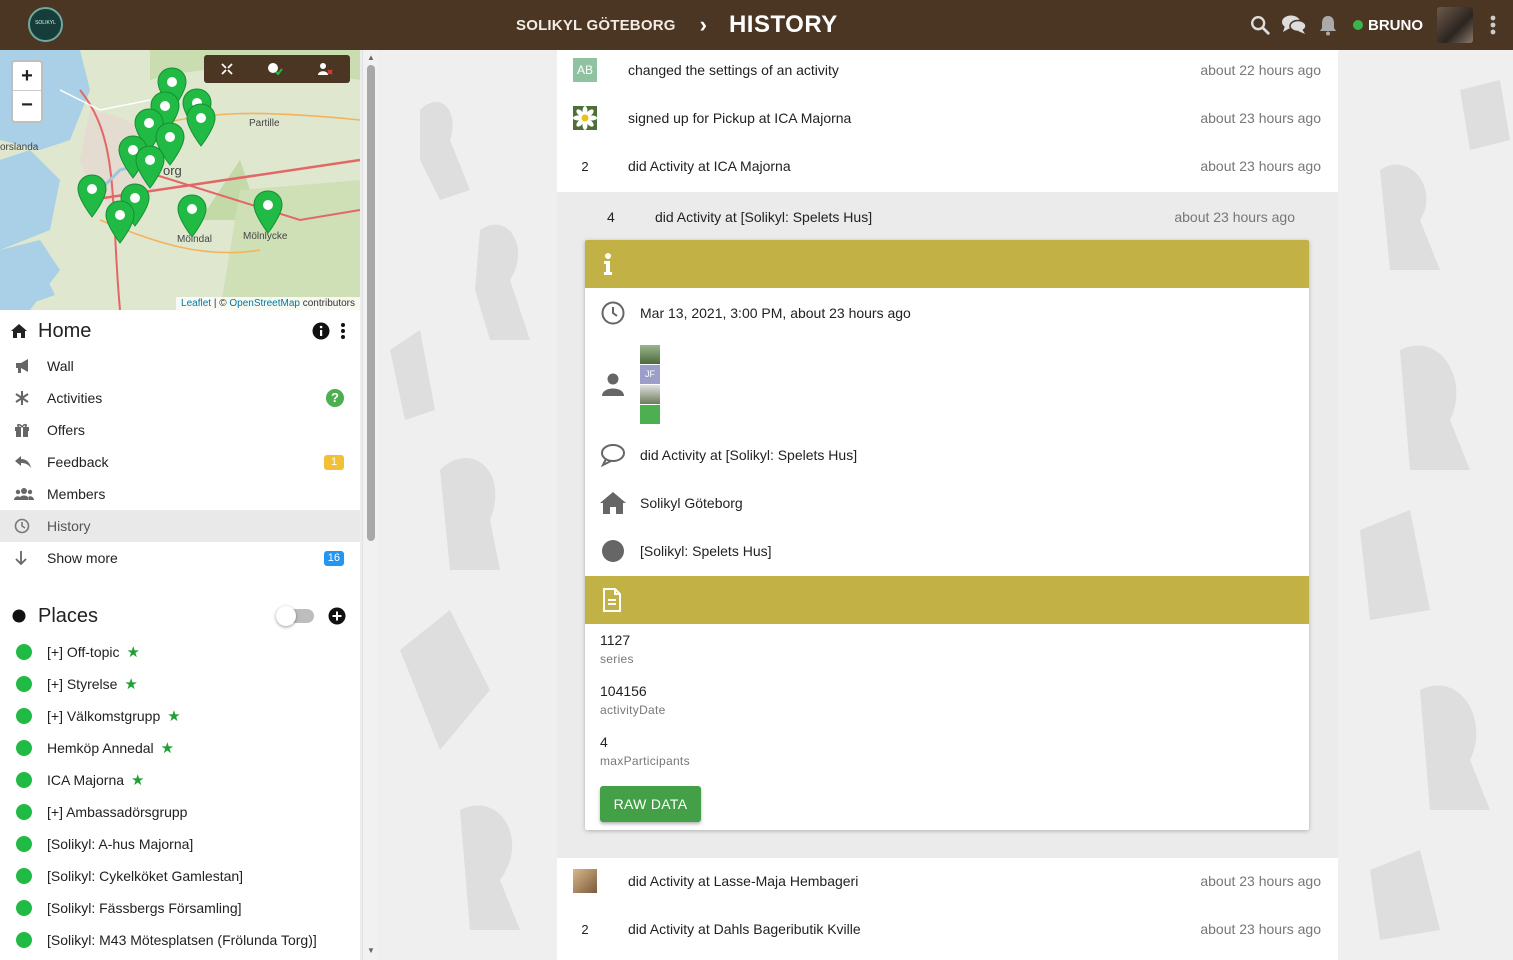 This screenshot has height=960, width=1513. I want to click on detail-message: did Activity at [Solikyl: Spelets Hus], so click(947, 455).